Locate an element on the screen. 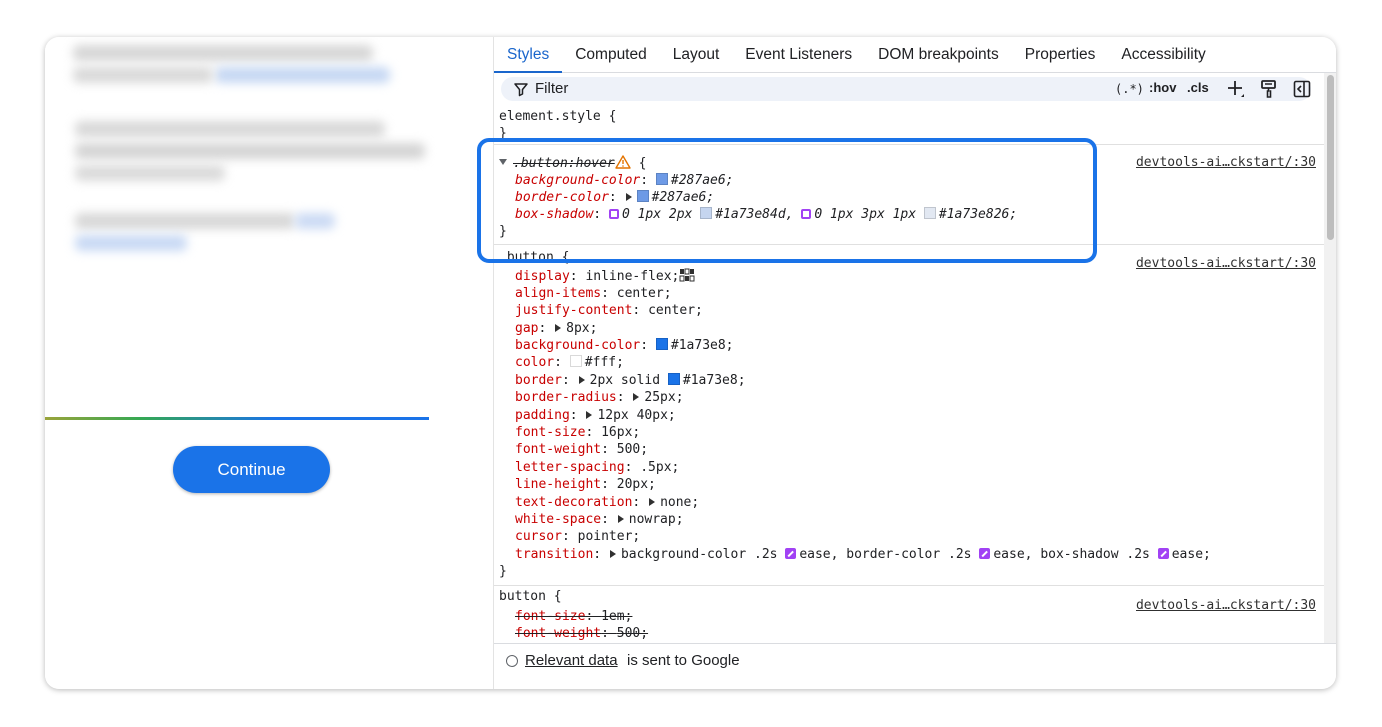 This screenshot has height=727, width=1382. css-value: #fff; is located at coordinates (604, 362).